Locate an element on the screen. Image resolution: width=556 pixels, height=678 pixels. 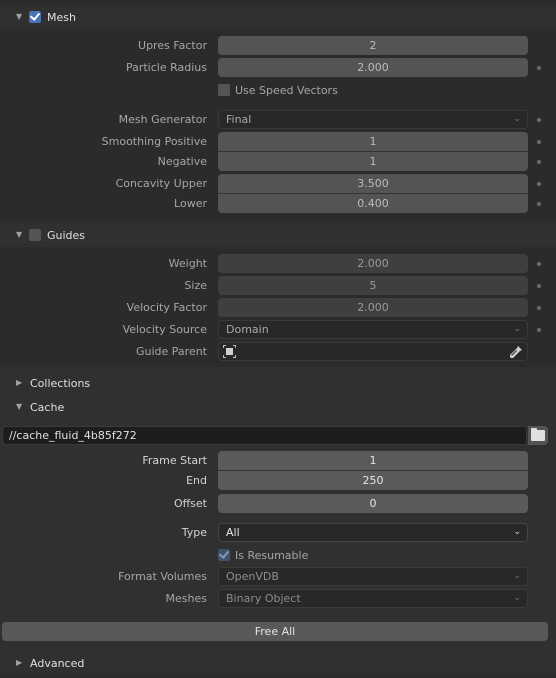
folder-icon is located at coordinates (538, 434).